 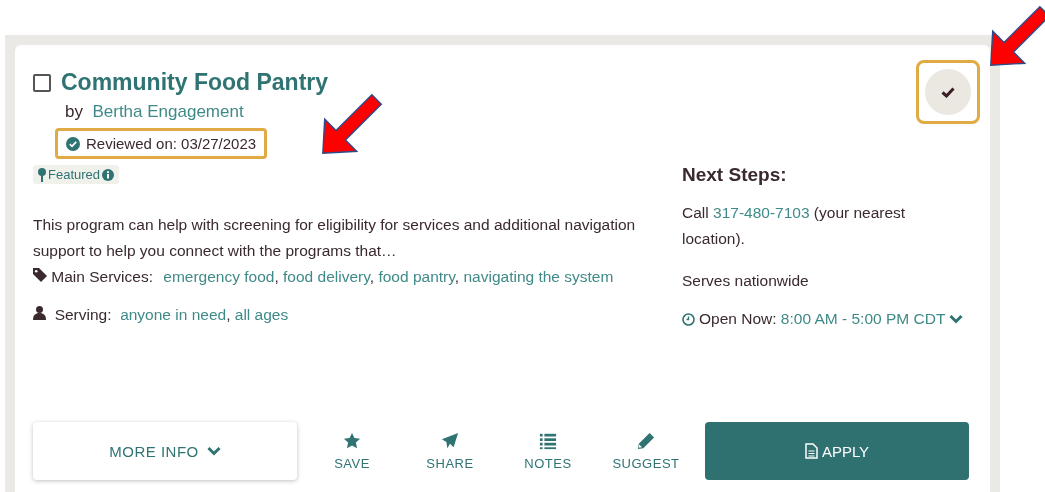 I want to click on coverage-text: Serves nationwide, so click(x=746, y=281).